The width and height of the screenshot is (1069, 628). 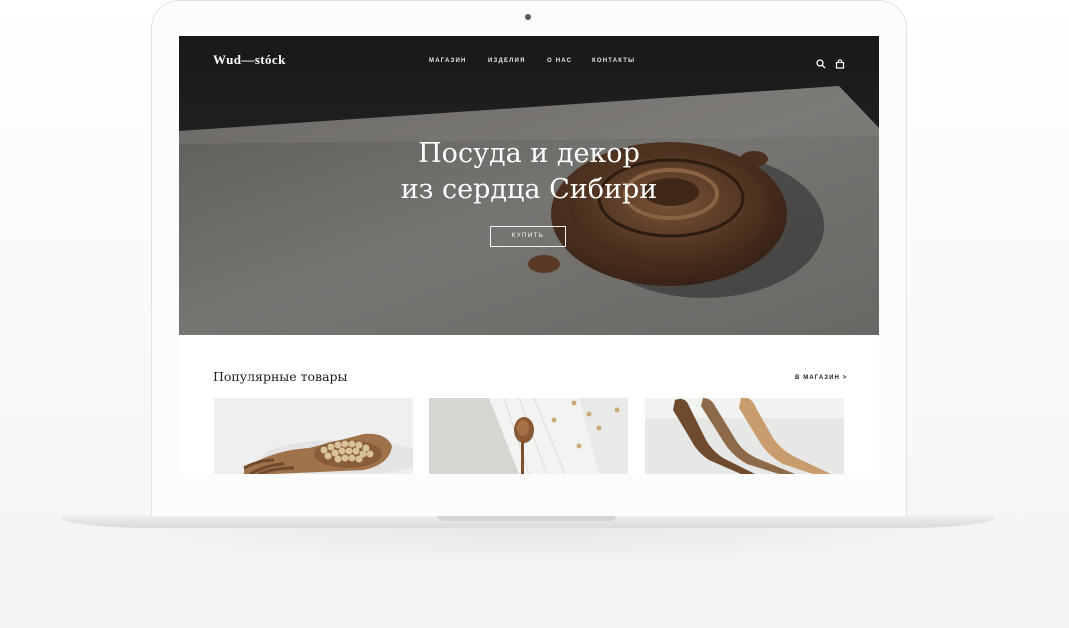 I want to click on product-image-spoon, so click(x=528, y=436).